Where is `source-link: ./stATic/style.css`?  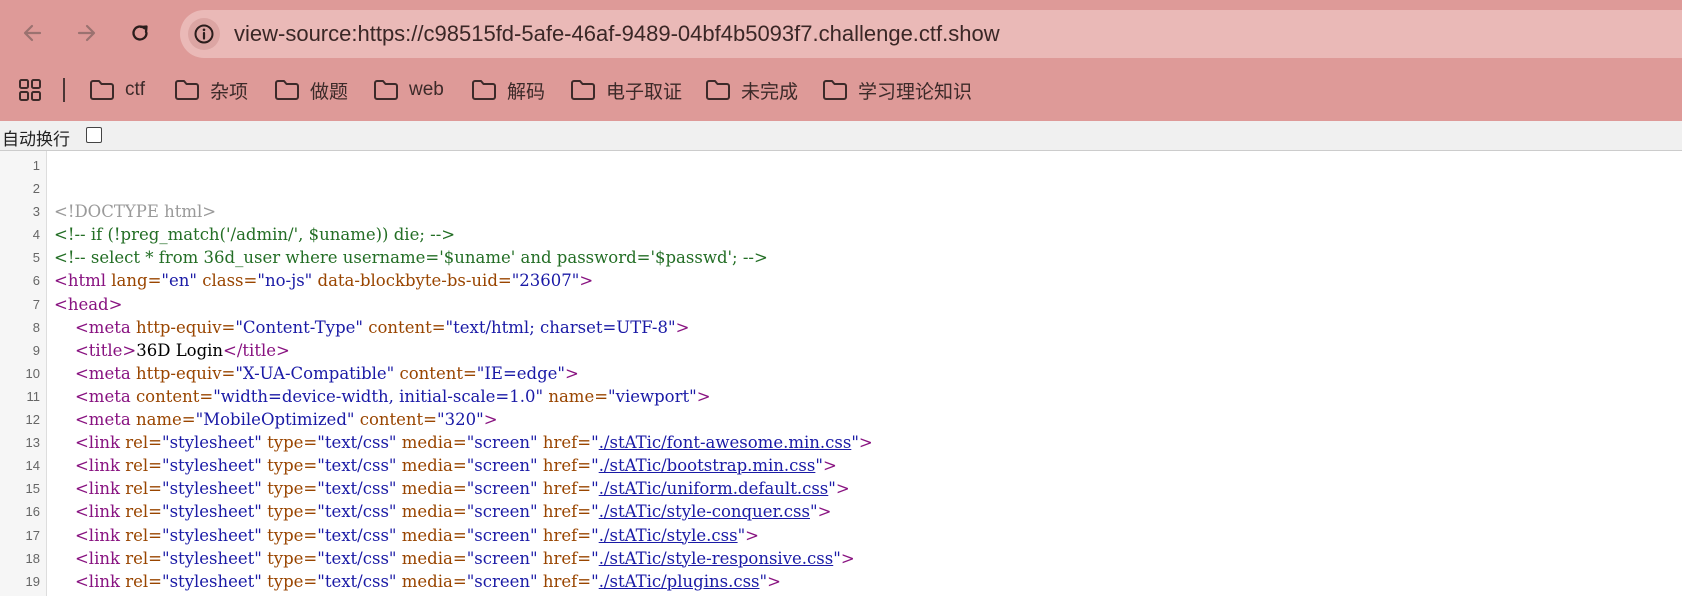 source-link: ./stATic/style.css is located at coordinates (668, 535).